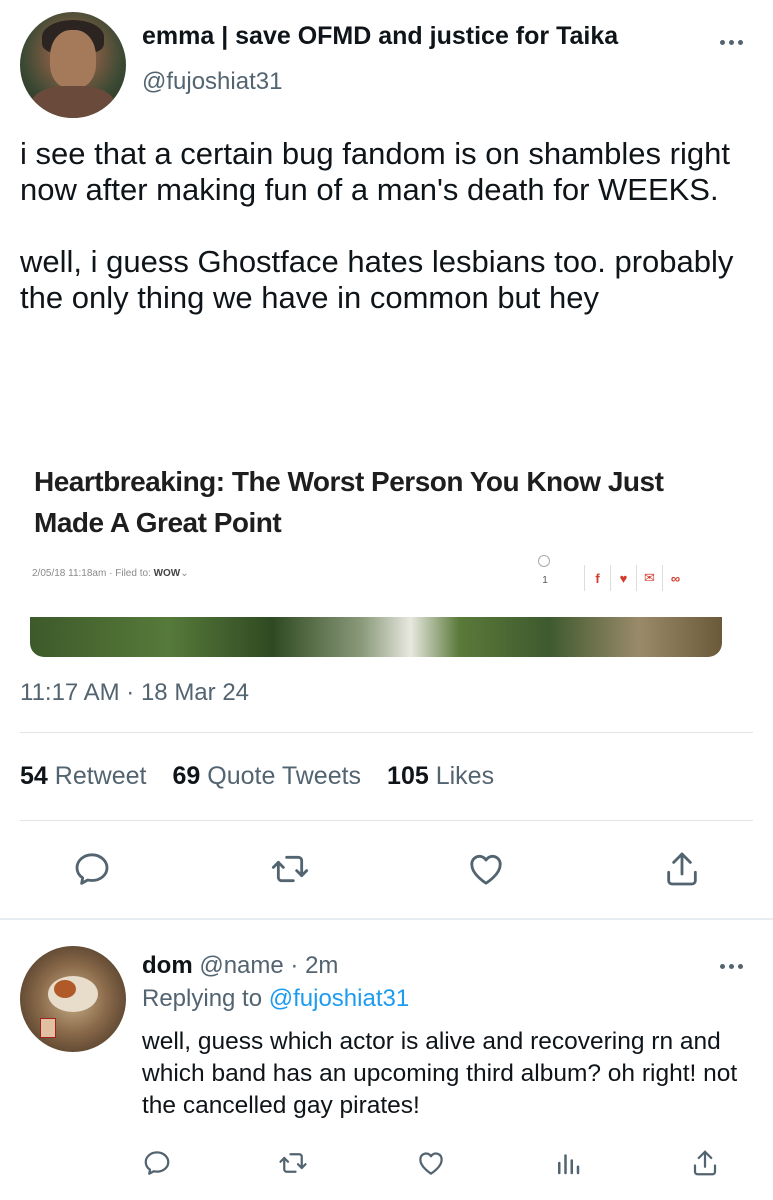  I want to click on author-display-name: emma | save OFMD and justice for Taika, so click(380, 36).